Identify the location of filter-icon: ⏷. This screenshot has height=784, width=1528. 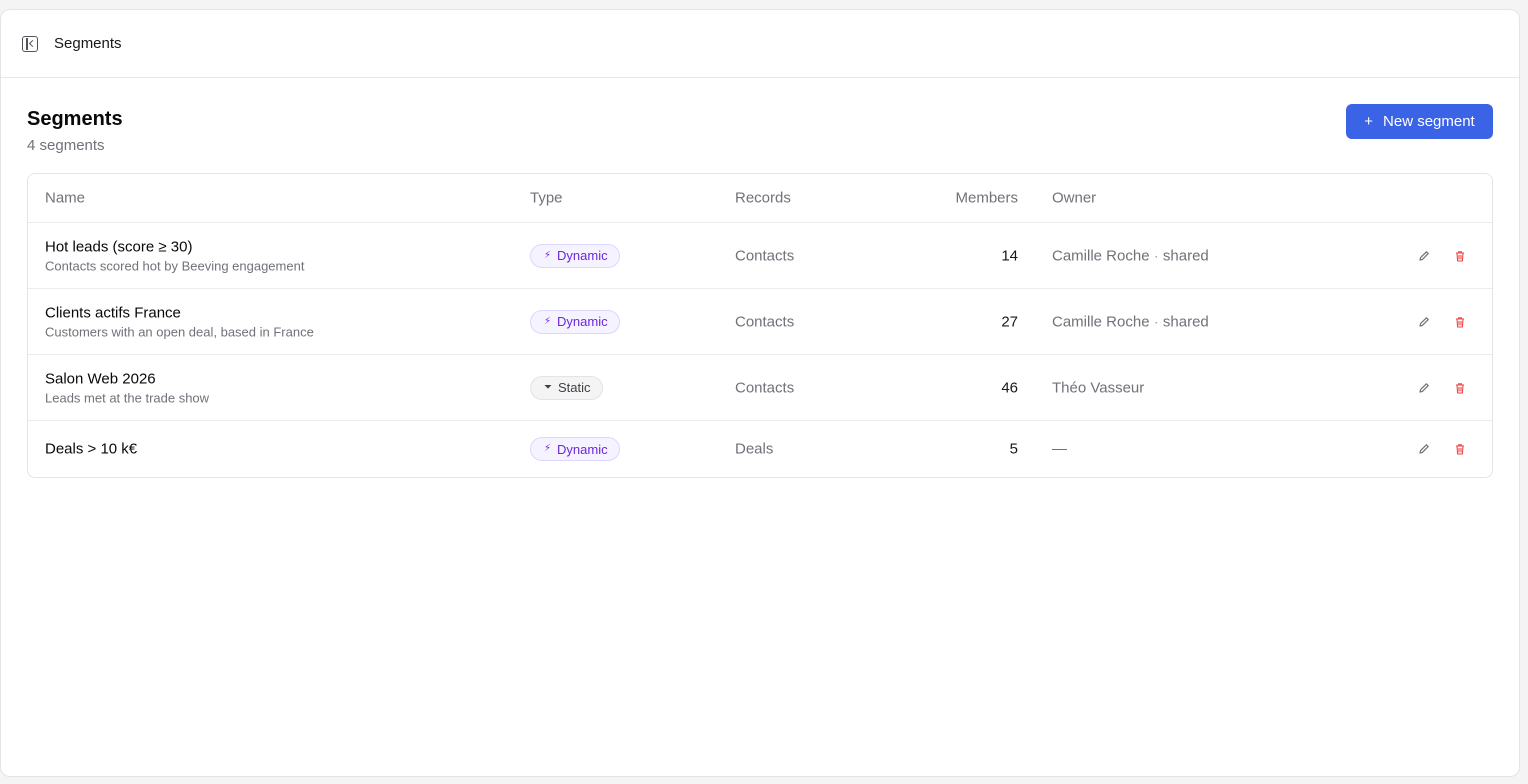
(548, 387).